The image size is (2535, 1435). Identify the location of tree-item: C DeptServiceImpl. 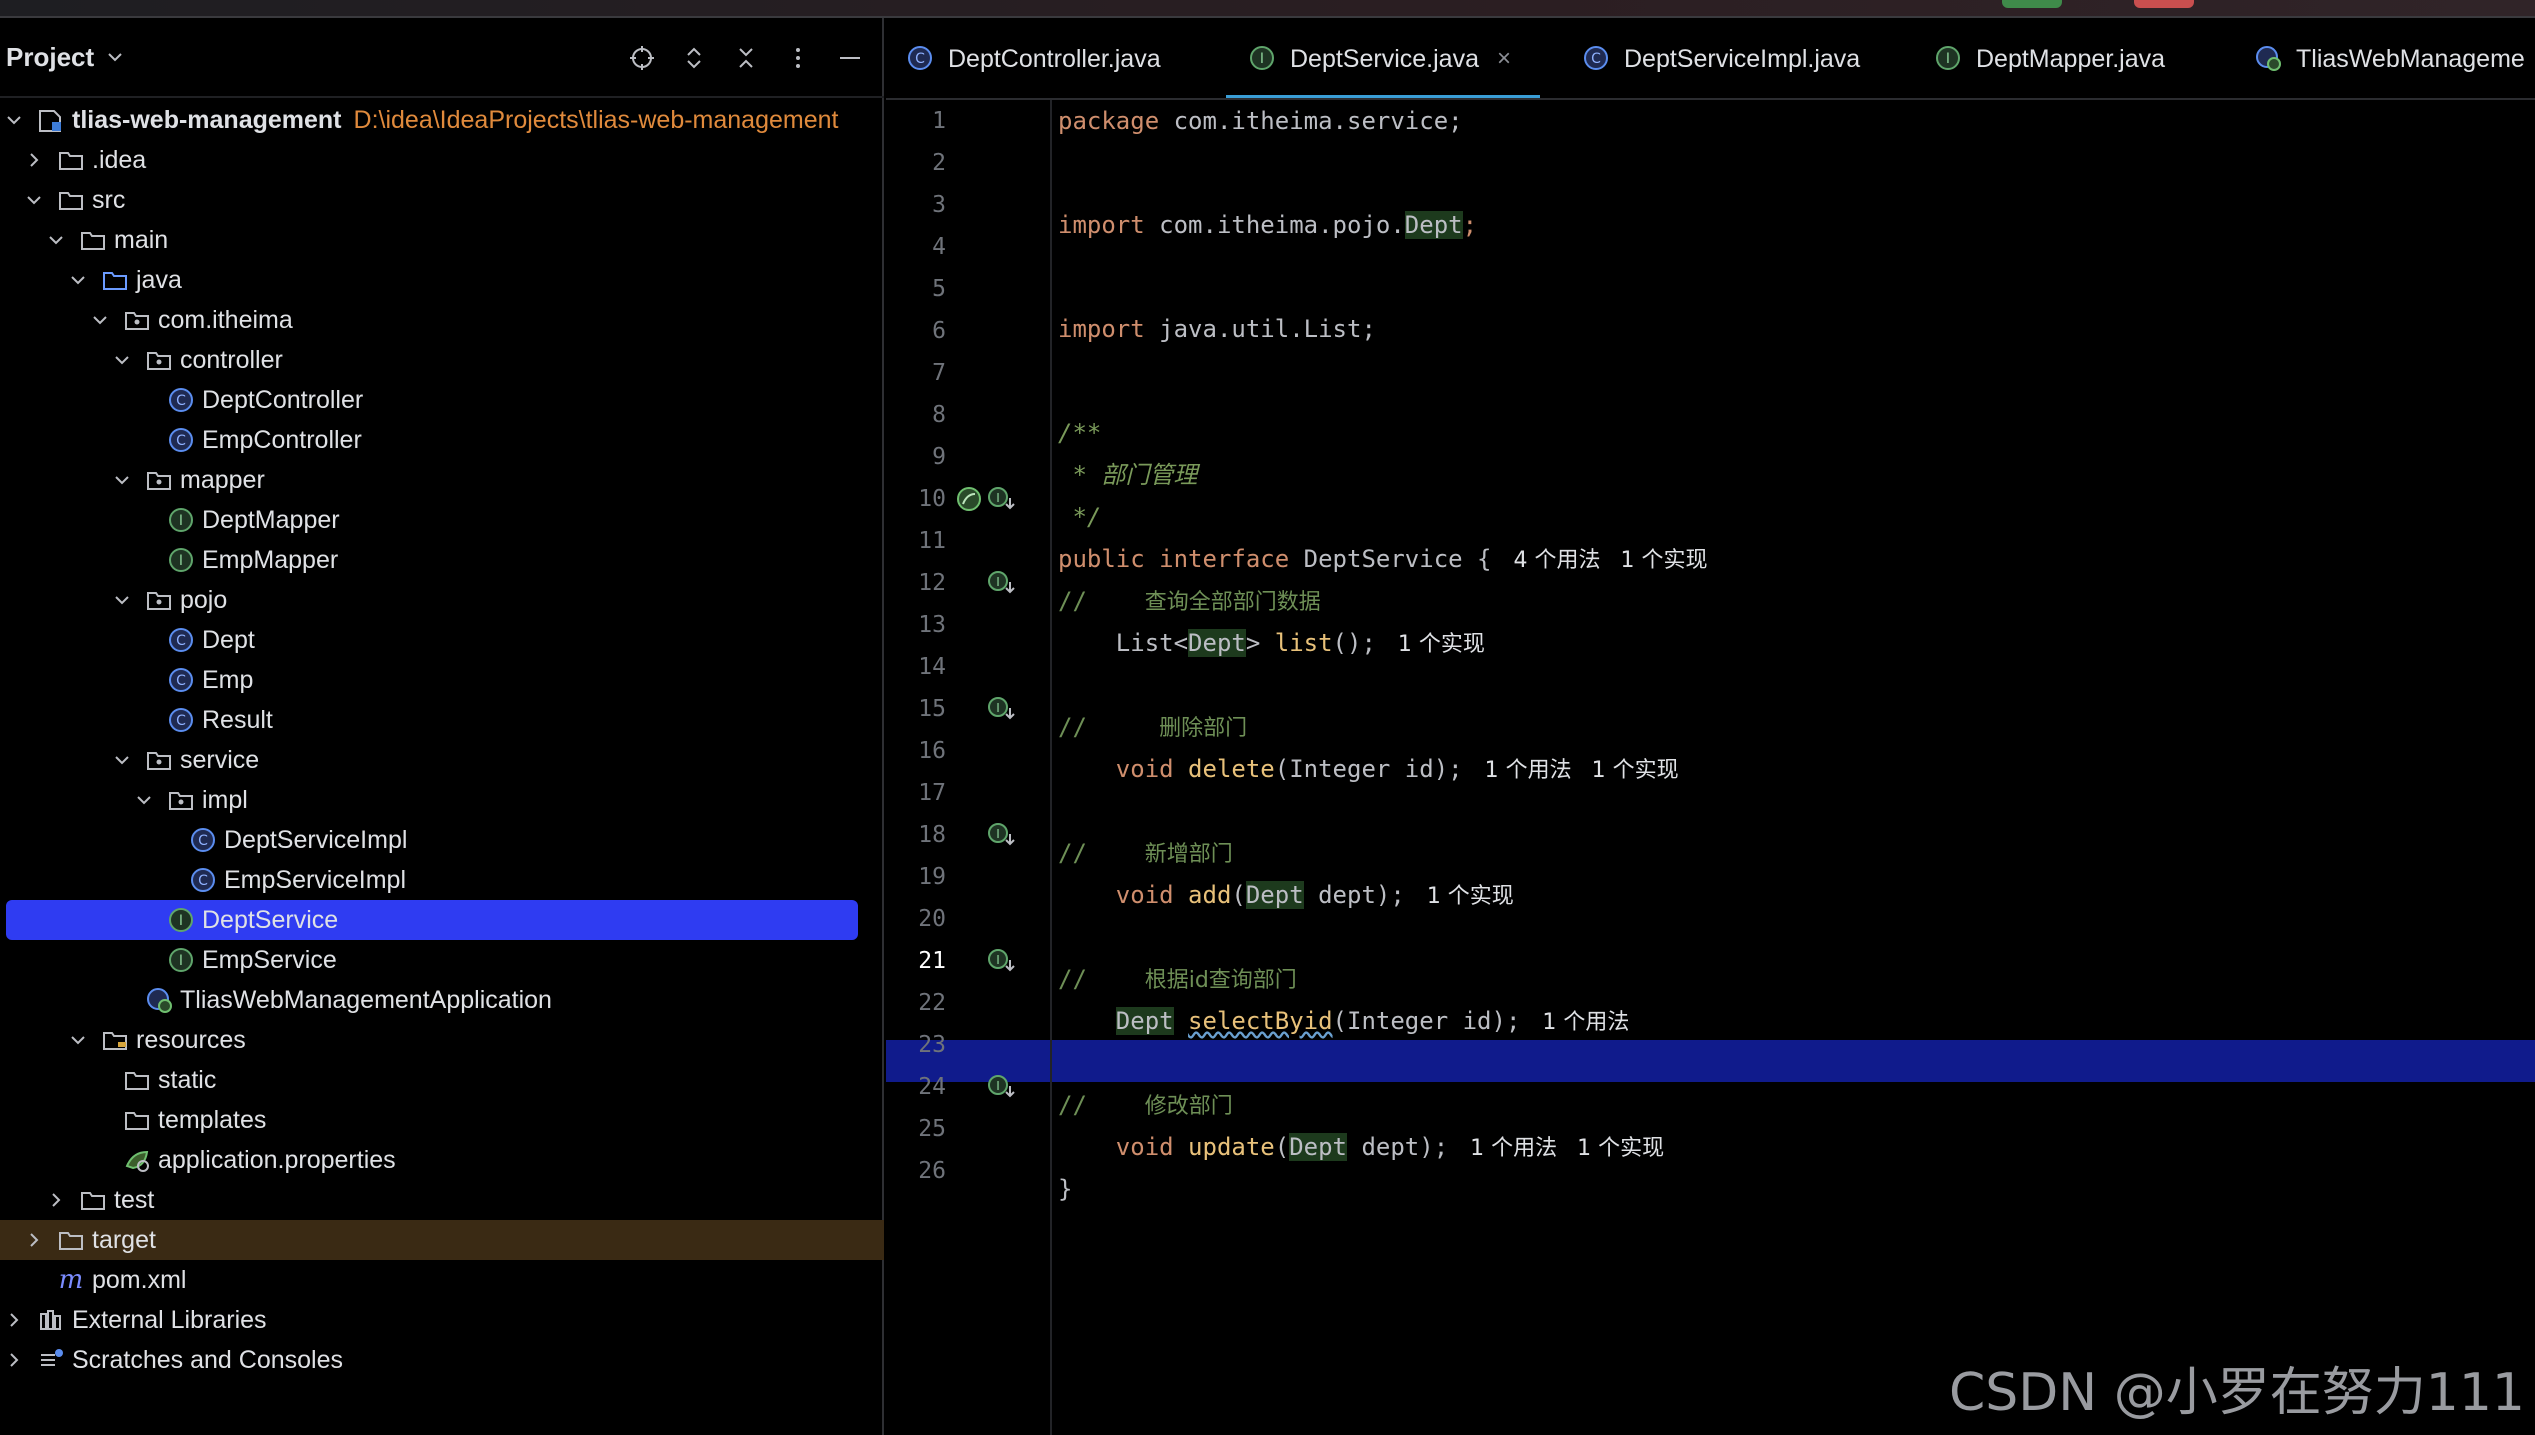
(442, 840).